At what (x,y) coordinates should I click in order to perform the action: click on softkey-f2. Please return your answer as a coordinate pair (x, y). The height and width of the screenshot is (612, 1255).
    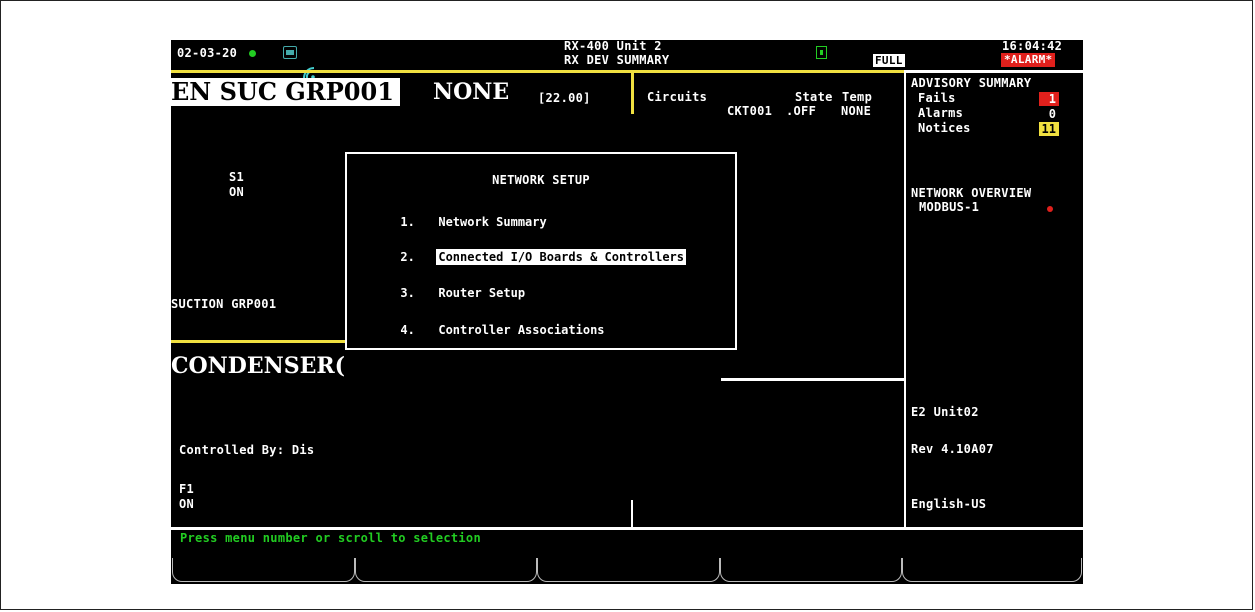
    Looking at the image, I should click on (446, 570).